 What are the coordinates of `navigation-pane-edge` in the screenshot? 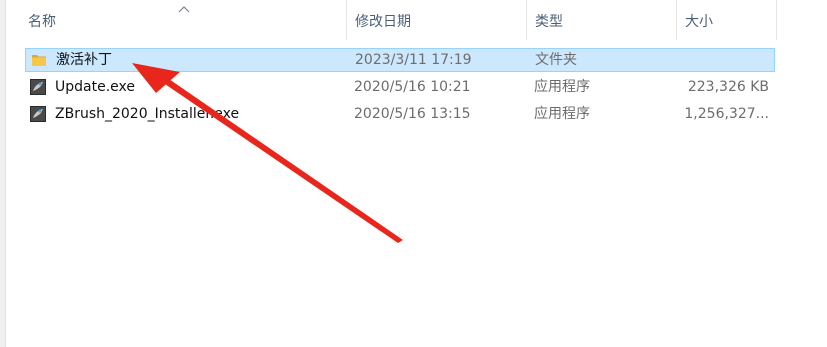 It's located at (3, 173).